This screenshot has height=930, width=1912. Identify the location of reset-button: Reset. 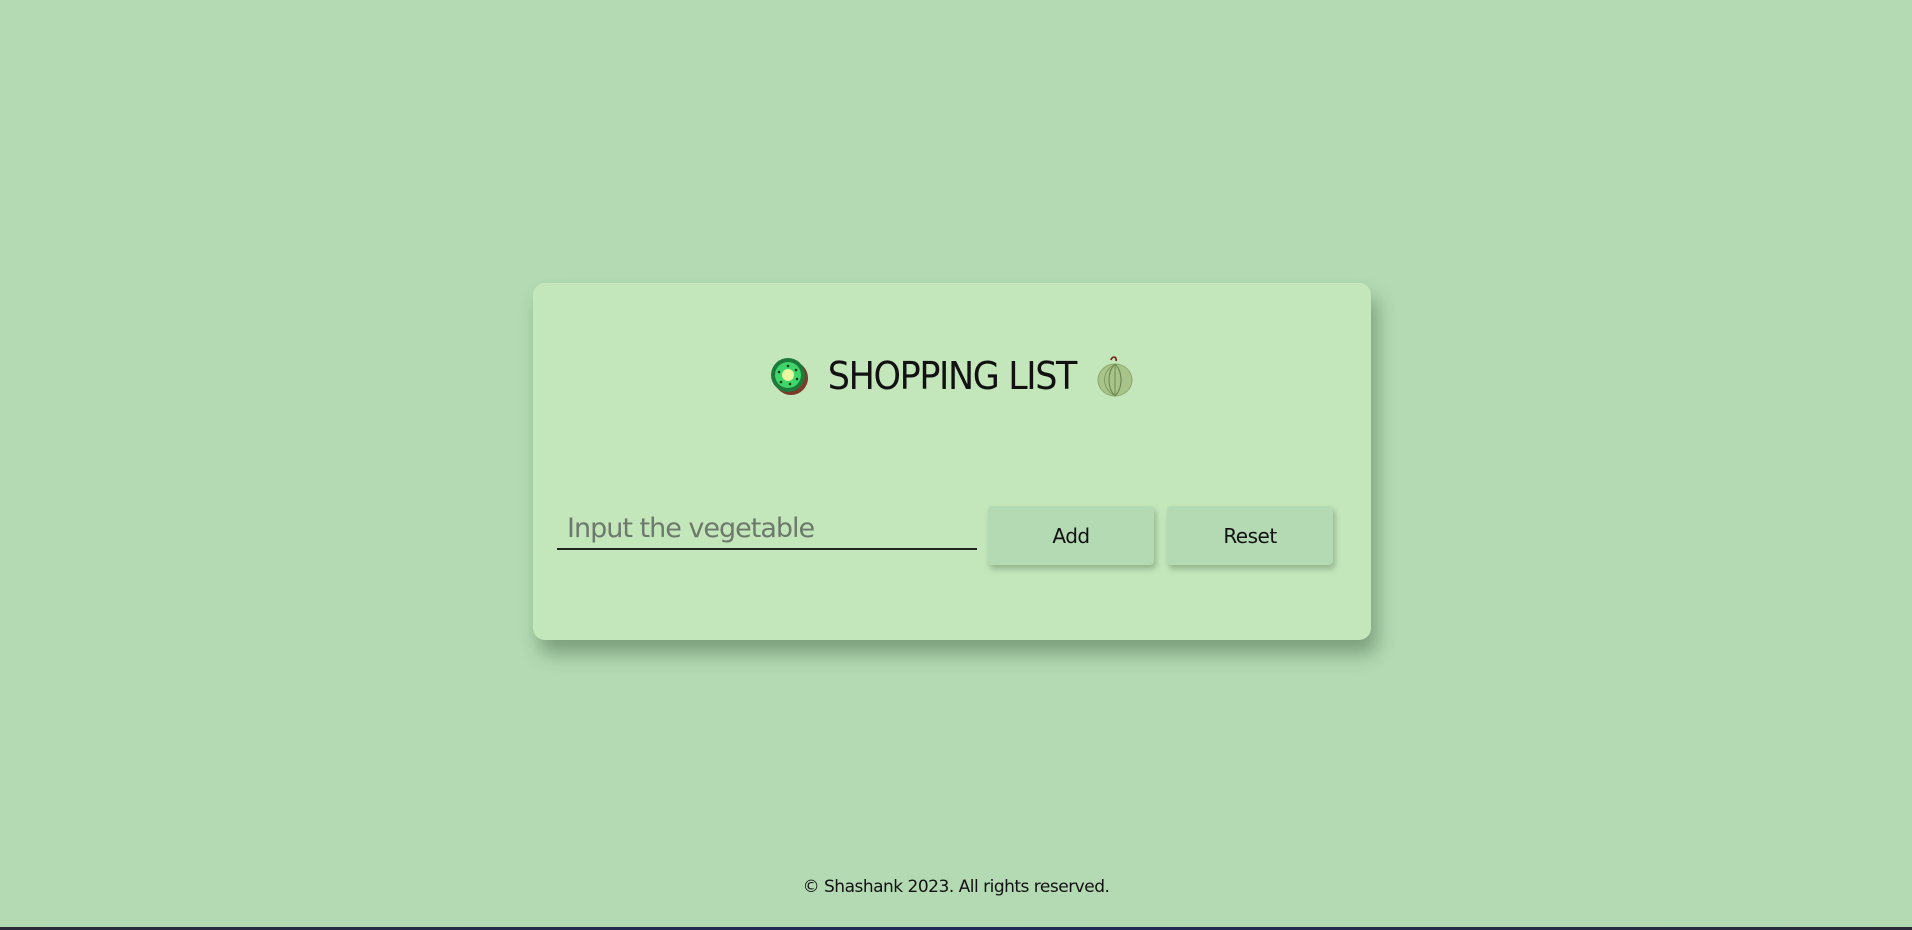
(1250, 535).